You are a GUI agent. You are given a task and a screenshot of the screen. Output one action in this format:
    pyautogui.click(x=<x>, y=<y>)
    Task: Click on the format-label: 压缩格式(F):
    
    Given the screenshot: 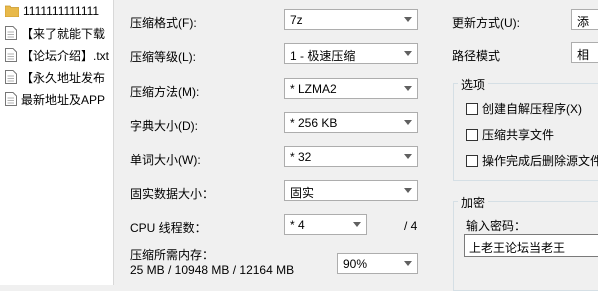 What is the action you would take?
    pyautogui.click(x=163, y=23)
    